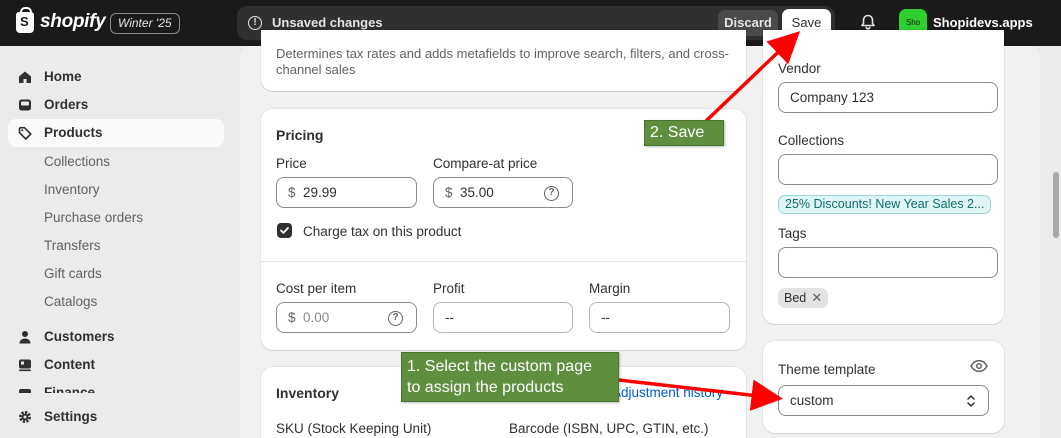  Describe the element at coordinates (116, 133) in the screenshot. I see `sidebar-item-products: Products` at that location.